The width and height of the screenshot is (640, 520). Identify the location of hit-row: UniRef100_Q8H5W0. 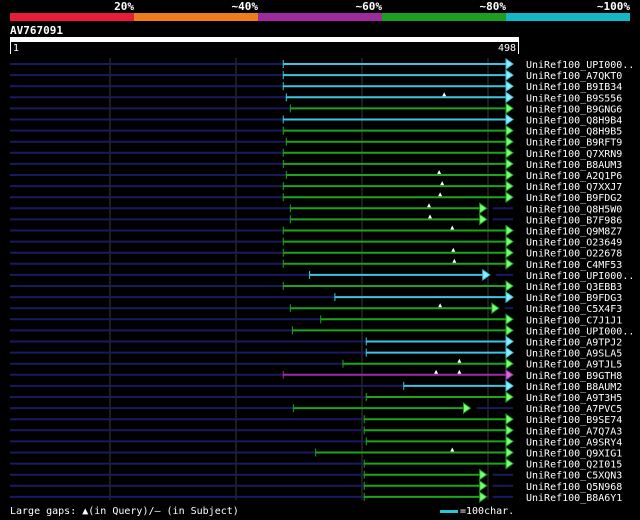
(316, 208).